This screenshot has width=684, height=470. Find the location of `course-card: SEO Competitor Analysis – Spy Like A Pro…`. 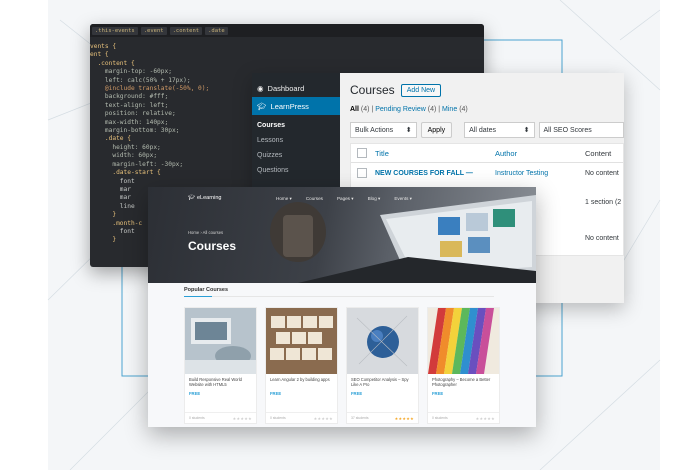

course-card: SEO Competitor Analysis – Spy Like A Pro… is located at coordinates (382, 365).